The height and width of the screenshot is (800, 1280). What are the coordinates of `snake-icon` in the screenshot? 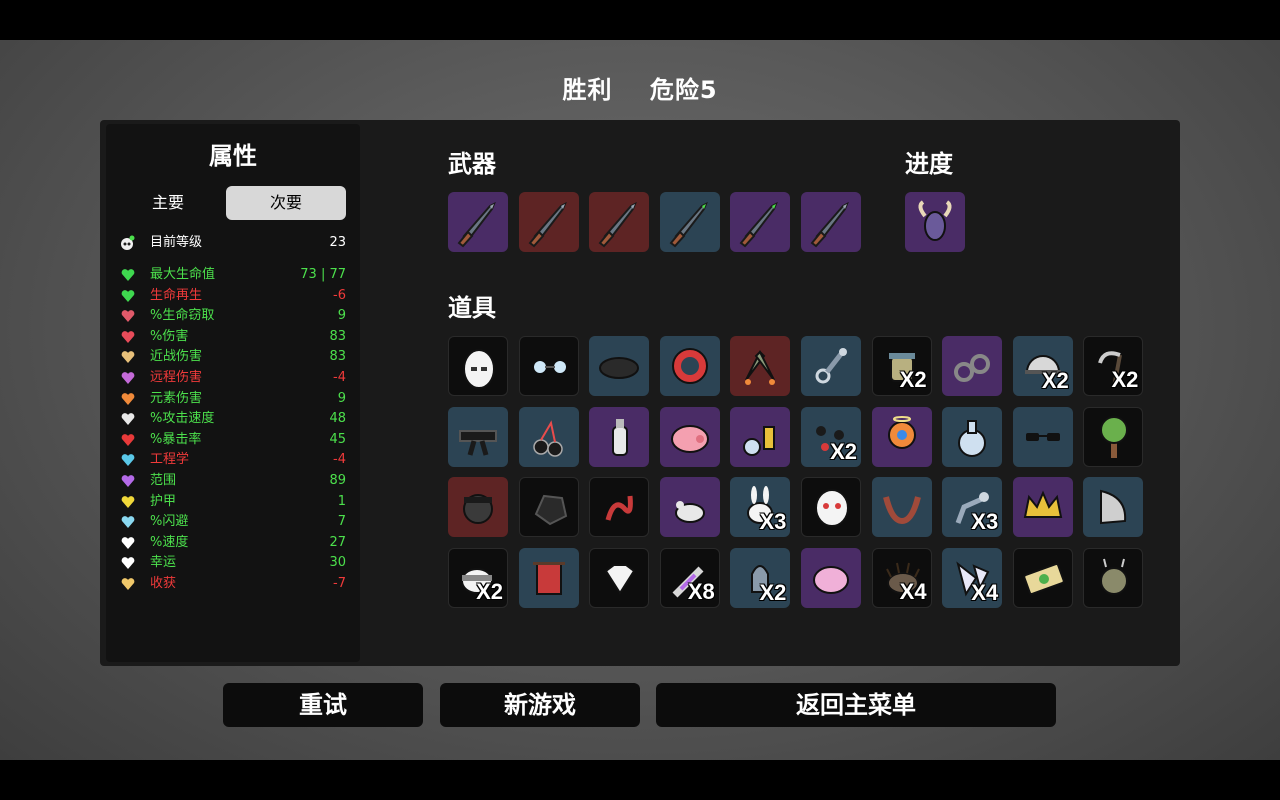 It's located at (619, 508).